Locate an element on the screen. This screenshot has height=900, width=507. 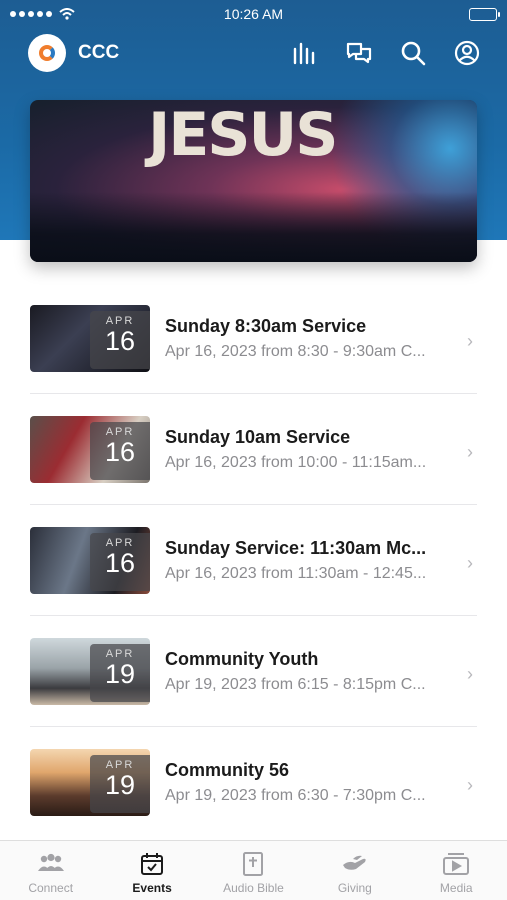
tab-label: Connect is located at coordinates (51, 888).